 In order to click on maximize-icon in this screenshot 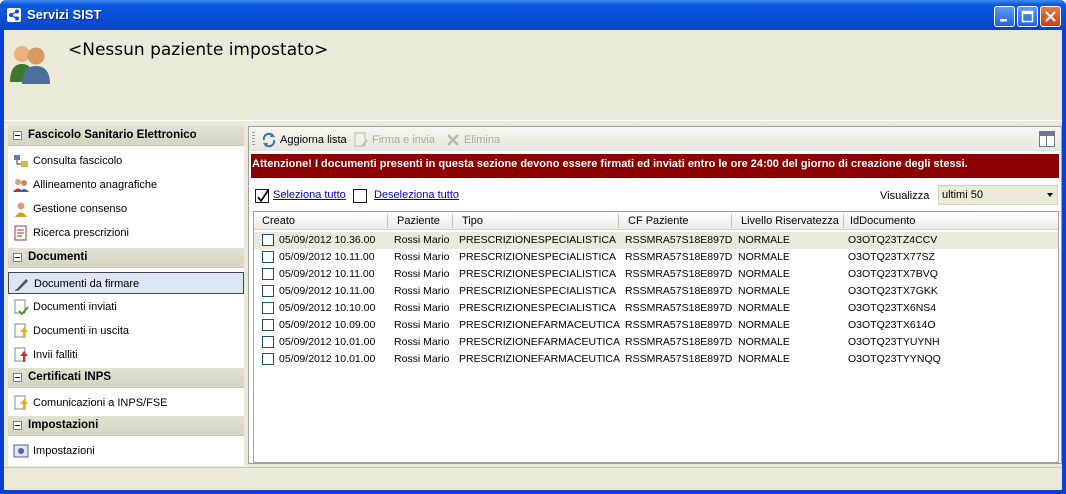, I will do `click(1027, 16)`.